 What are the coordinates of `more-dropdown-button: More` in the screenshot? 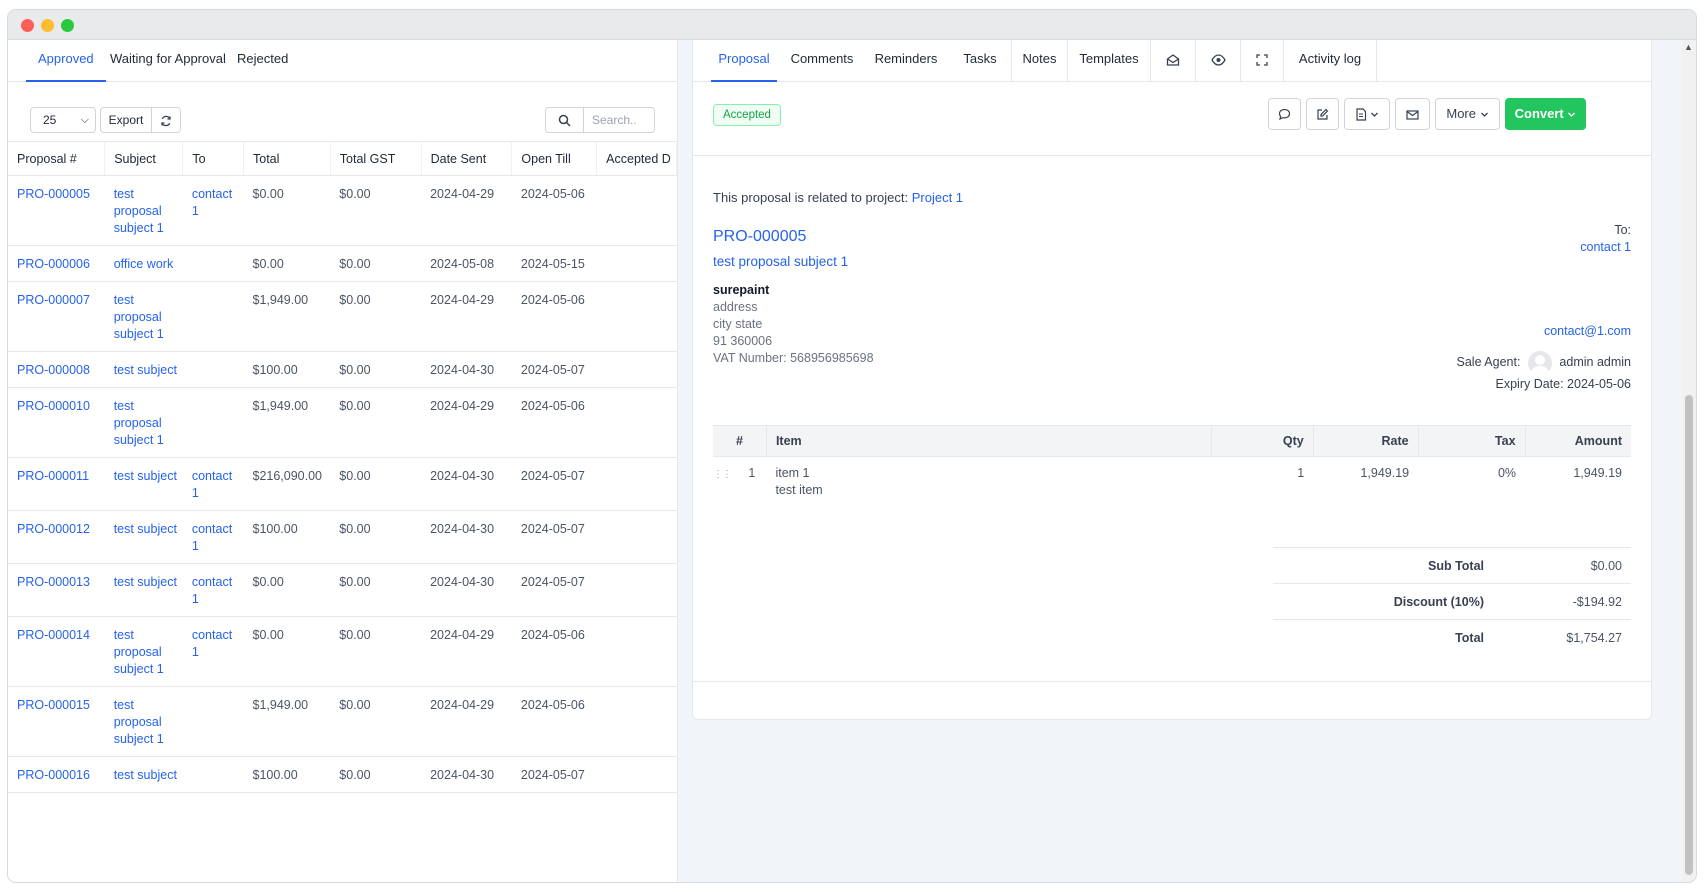 It's located at (1467, 114).